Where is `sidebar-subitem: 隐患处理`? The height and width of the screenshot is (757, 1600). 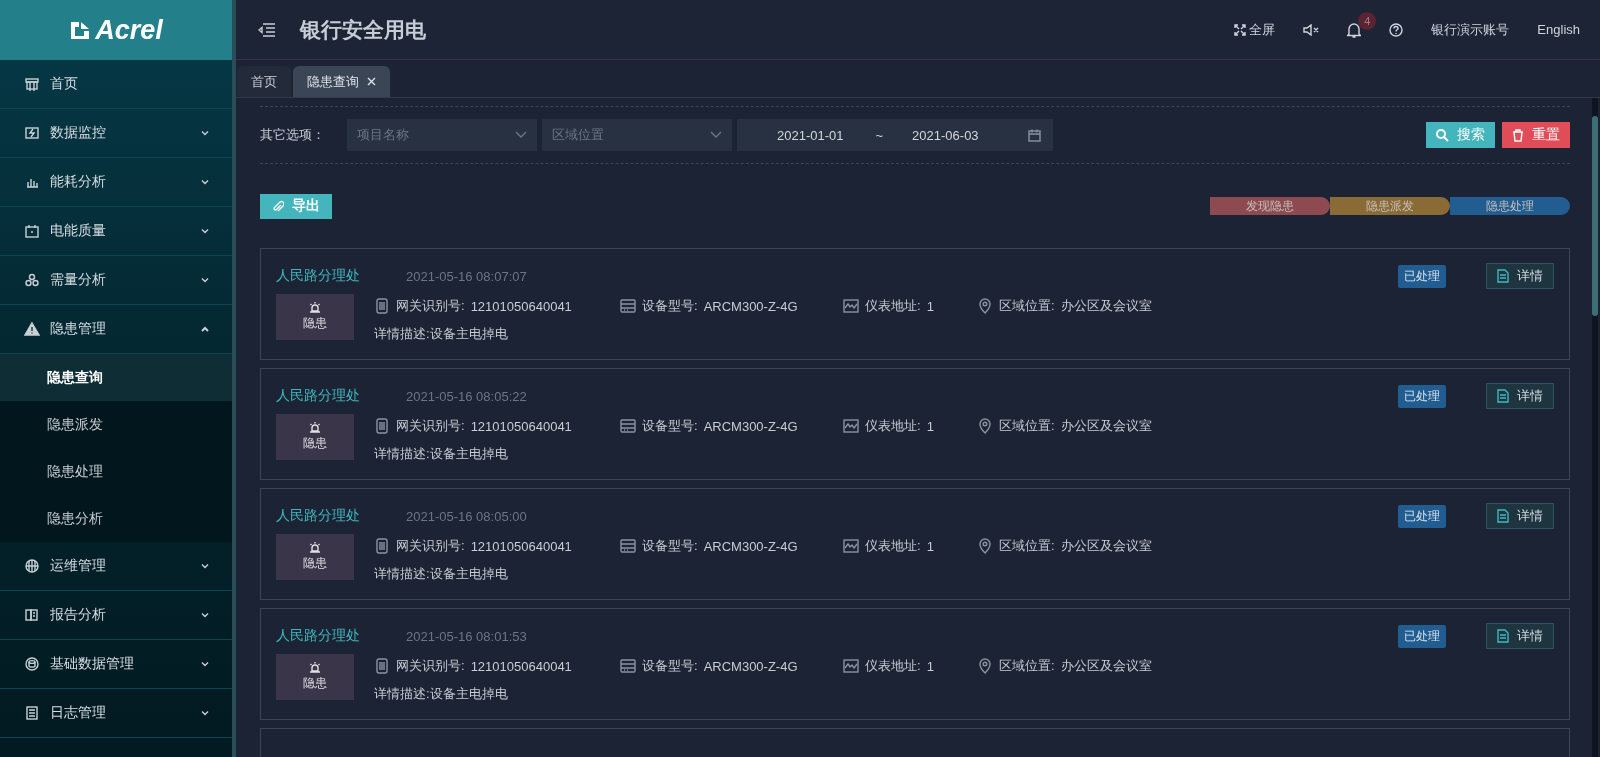
sidebar-subitem: 隐患处理 is located at coordinates (116, 471).